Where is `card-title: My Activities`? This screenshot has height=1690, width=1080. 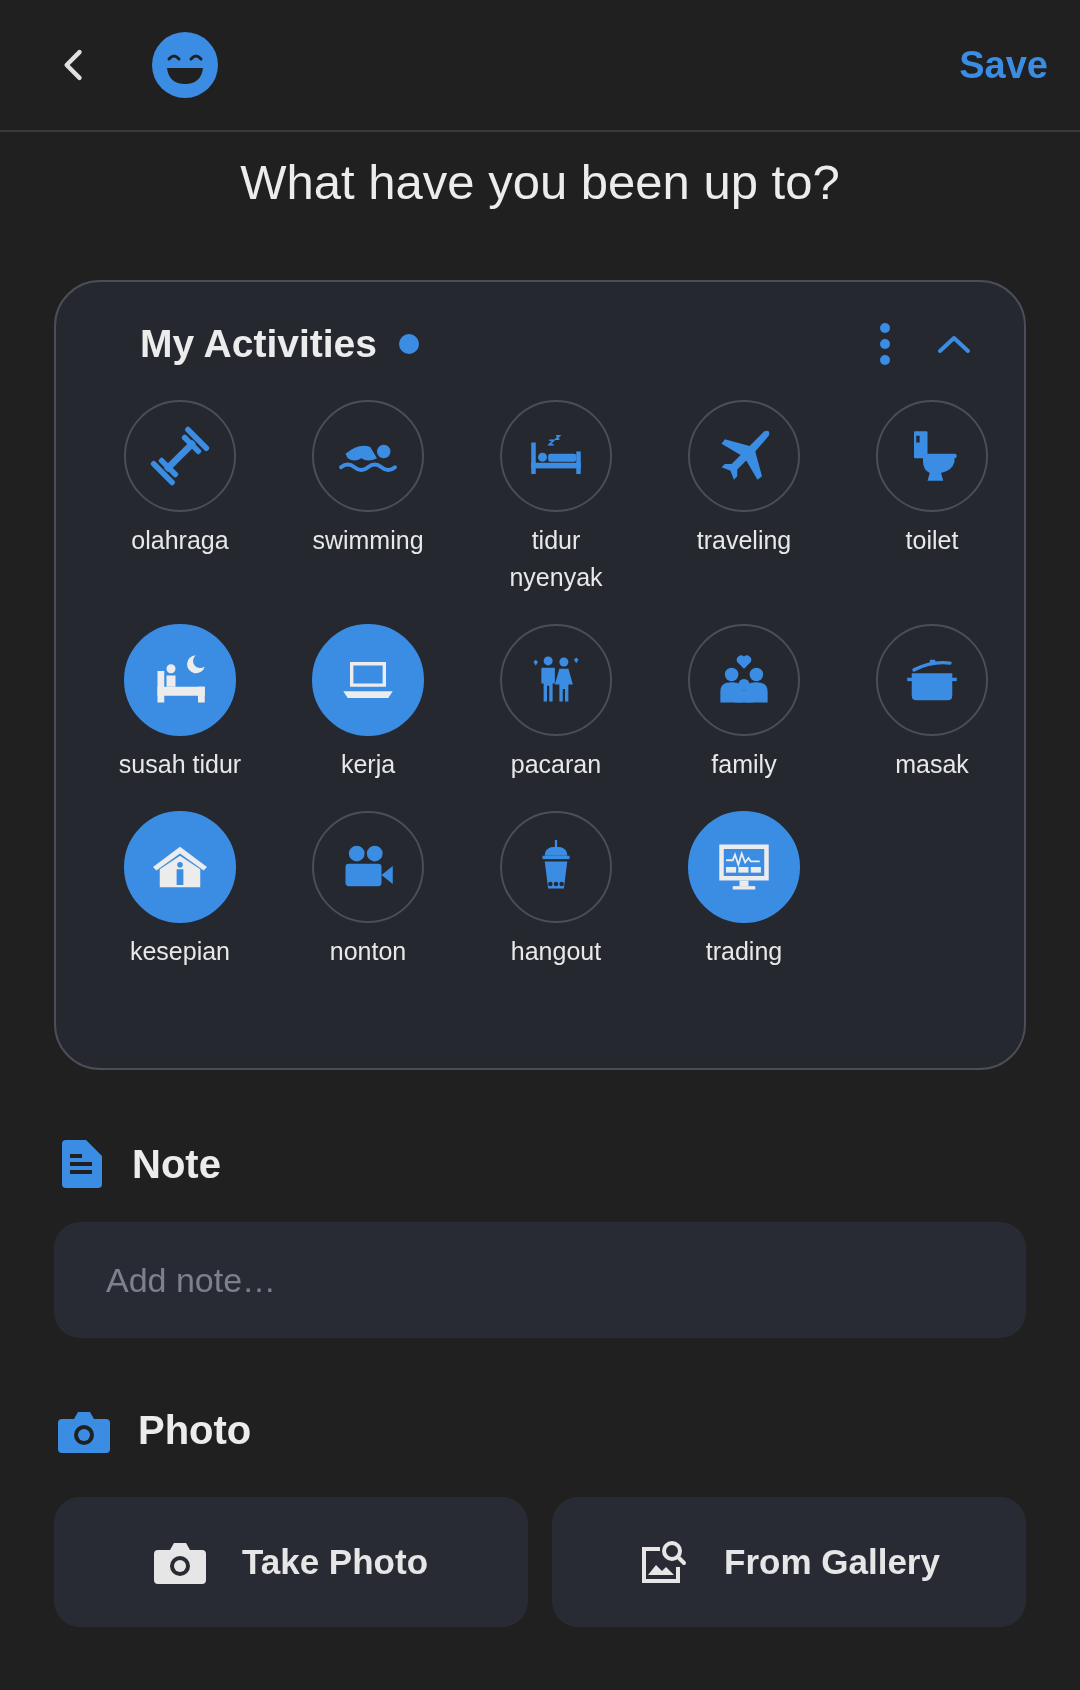
card-title: My Activities is located at coordinates (258, 344).